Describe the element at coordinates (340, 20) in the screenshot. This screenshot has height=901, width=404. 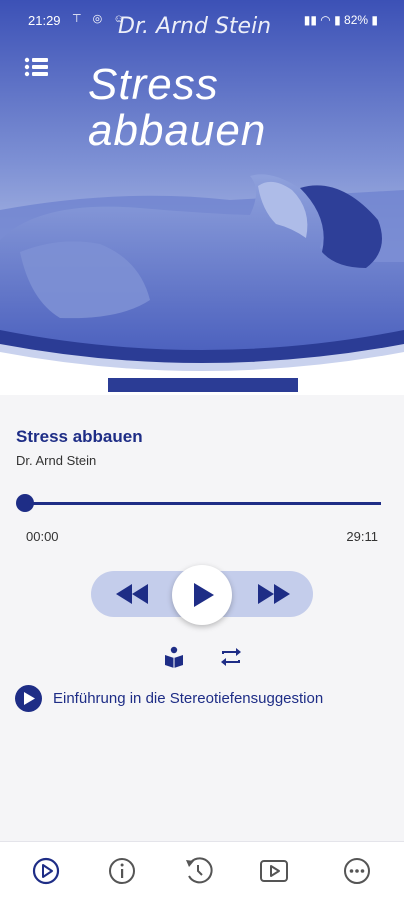
I see `status-battery: ▮▮ ◠ ▮ 82% ▮` at that location.